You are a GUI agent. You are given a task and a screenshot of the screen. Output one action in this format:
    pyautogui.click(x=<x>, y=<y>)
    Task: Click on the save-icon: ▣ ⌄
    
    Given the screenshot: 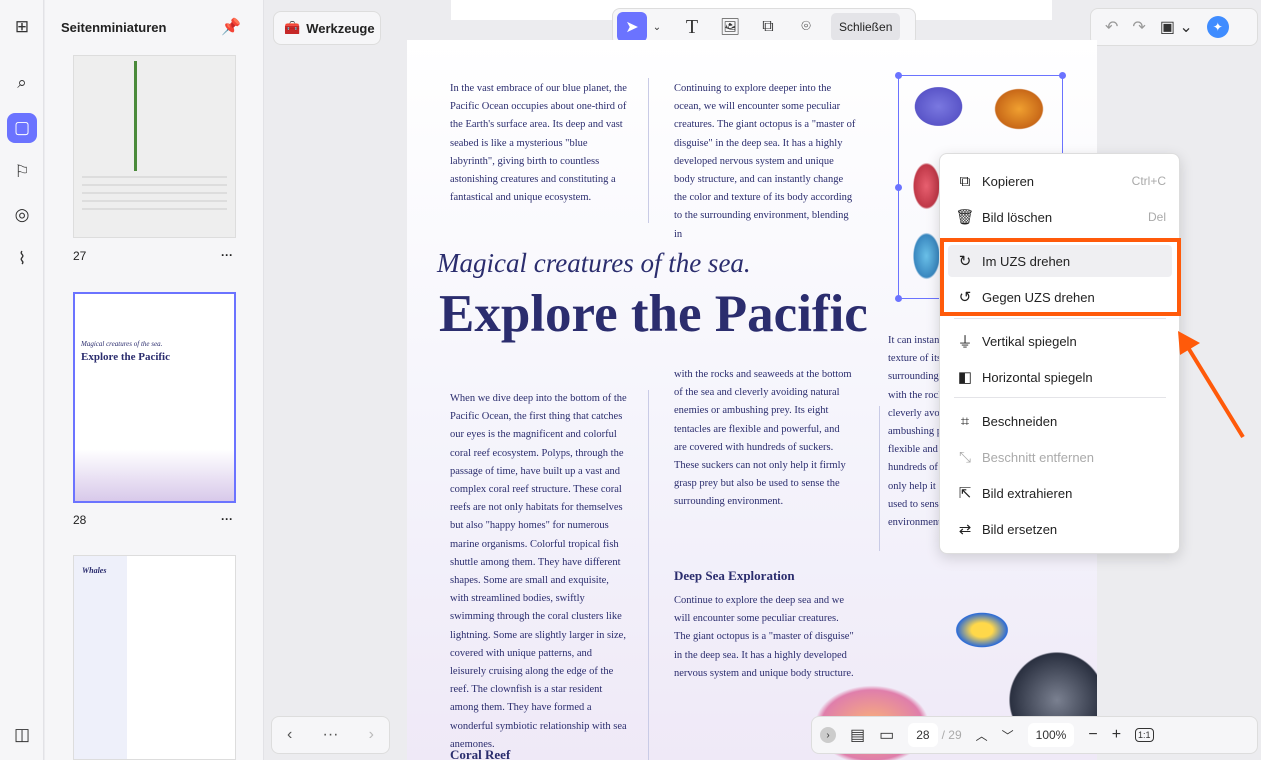 What is the action you would take?
    pyautogui.click(x=1176, y=27)
    